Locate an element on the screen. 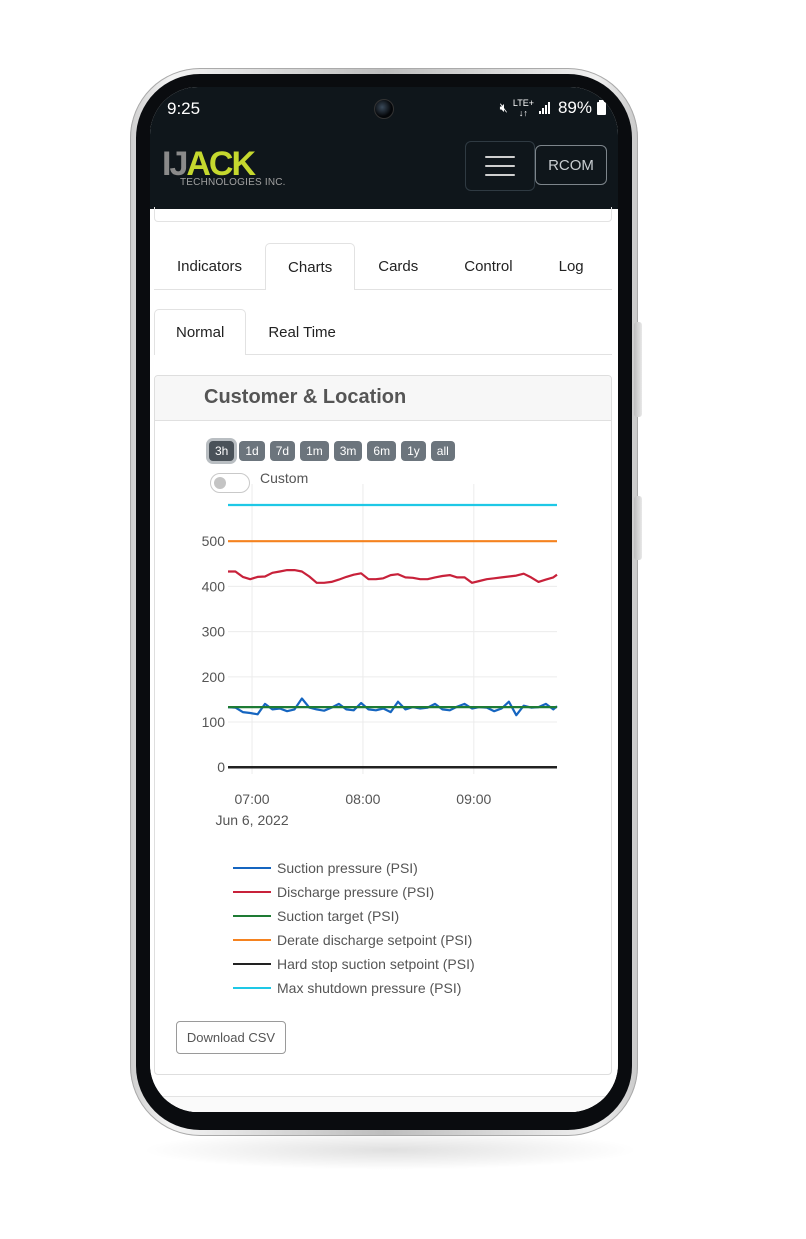 The image size is (806, 1239). main-tabs: Indicators Charts Cards Control Log is located at coordinates (383, 266).